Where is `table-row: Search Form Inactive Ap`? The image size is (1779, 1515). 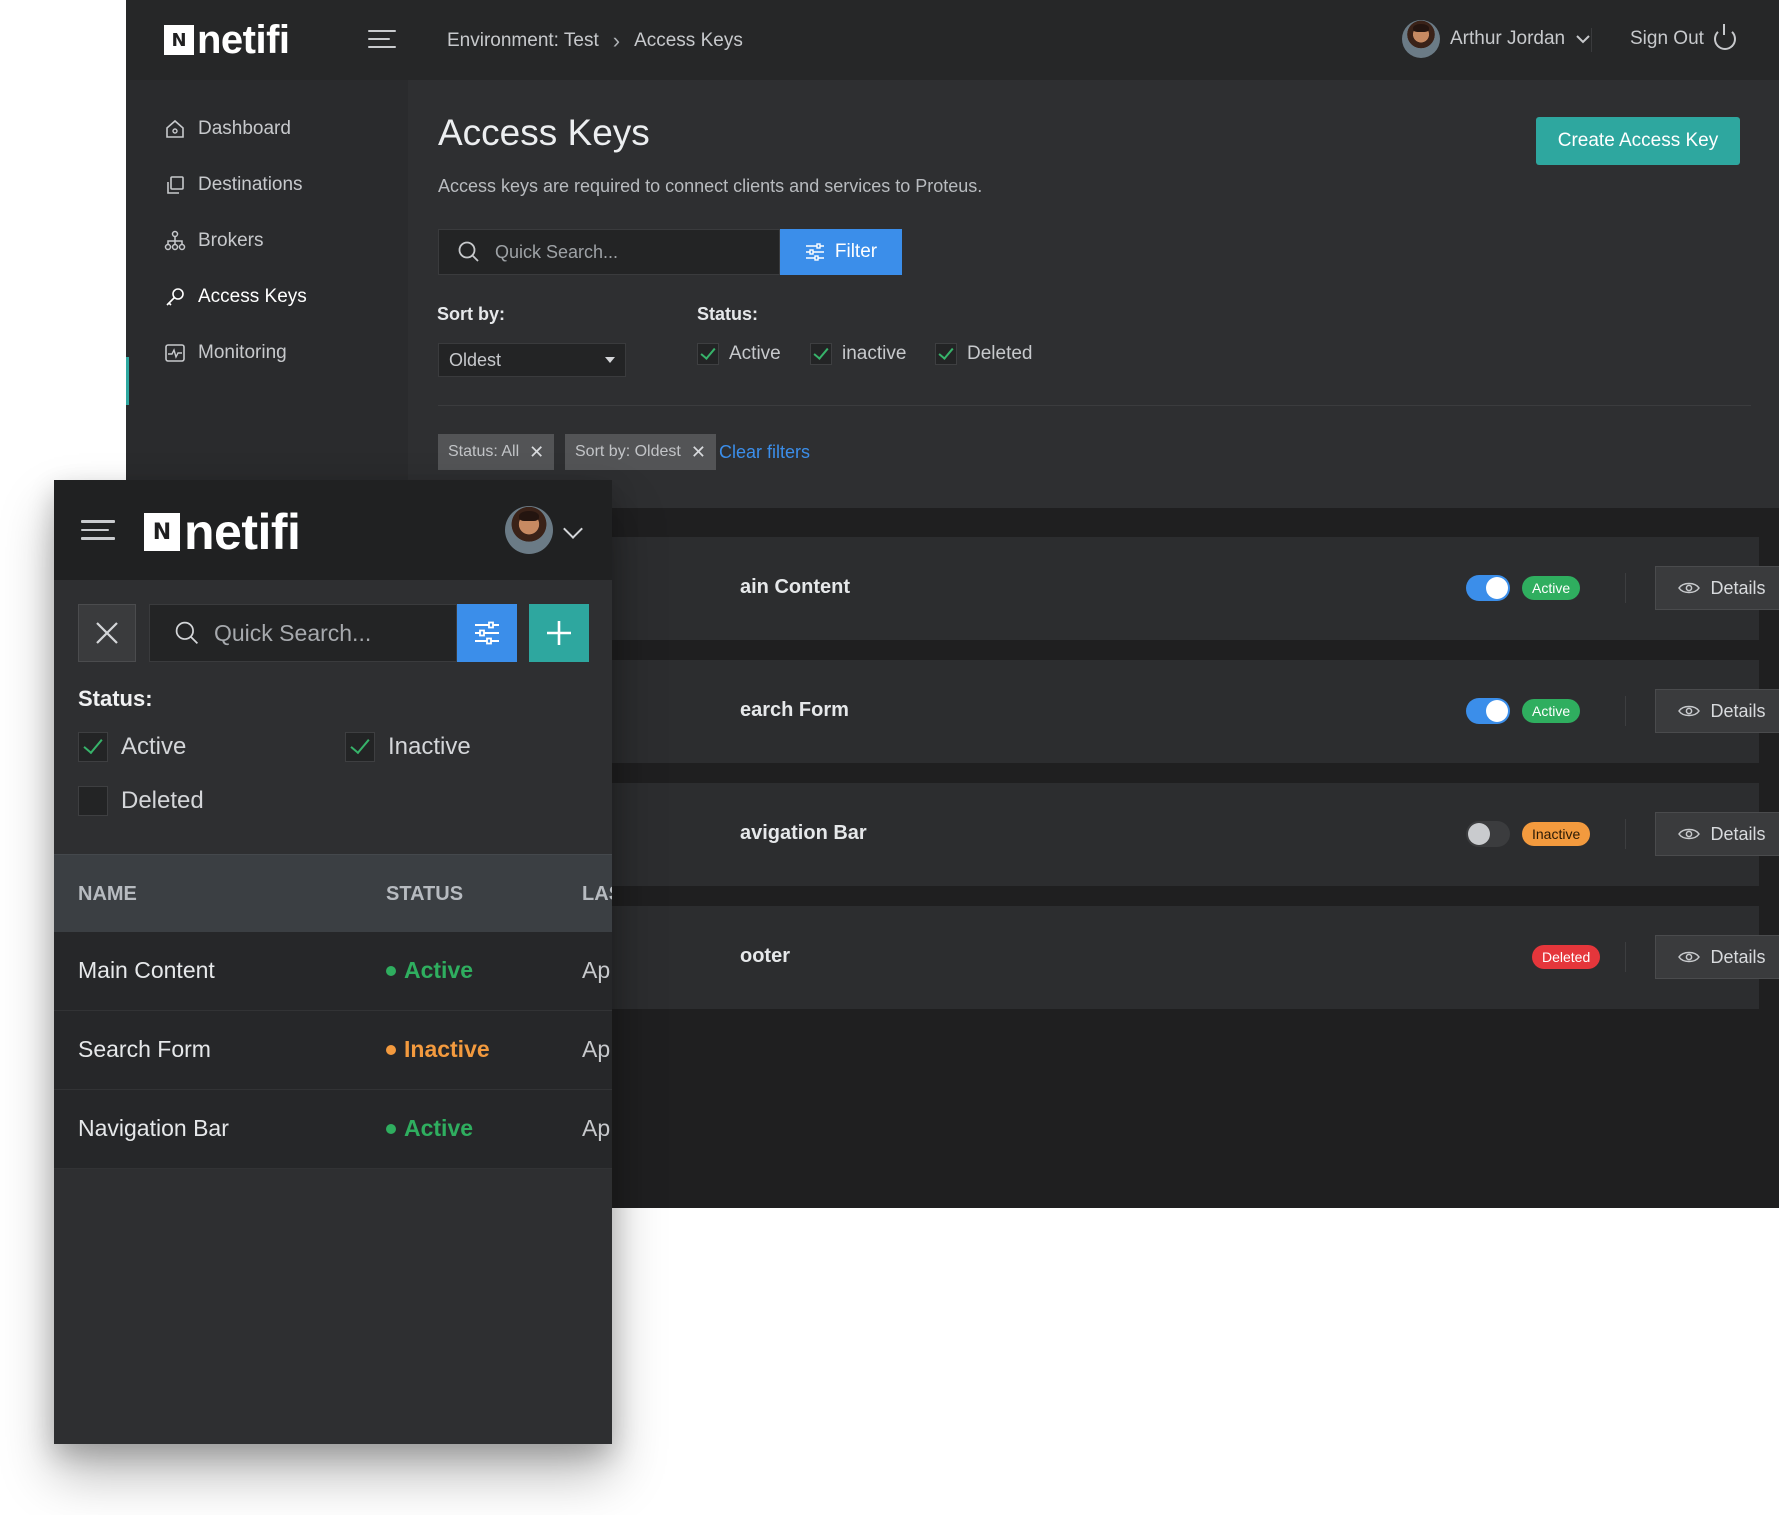 table-row: Search Form Inactive Ap is located at coordinates (333, 1050).